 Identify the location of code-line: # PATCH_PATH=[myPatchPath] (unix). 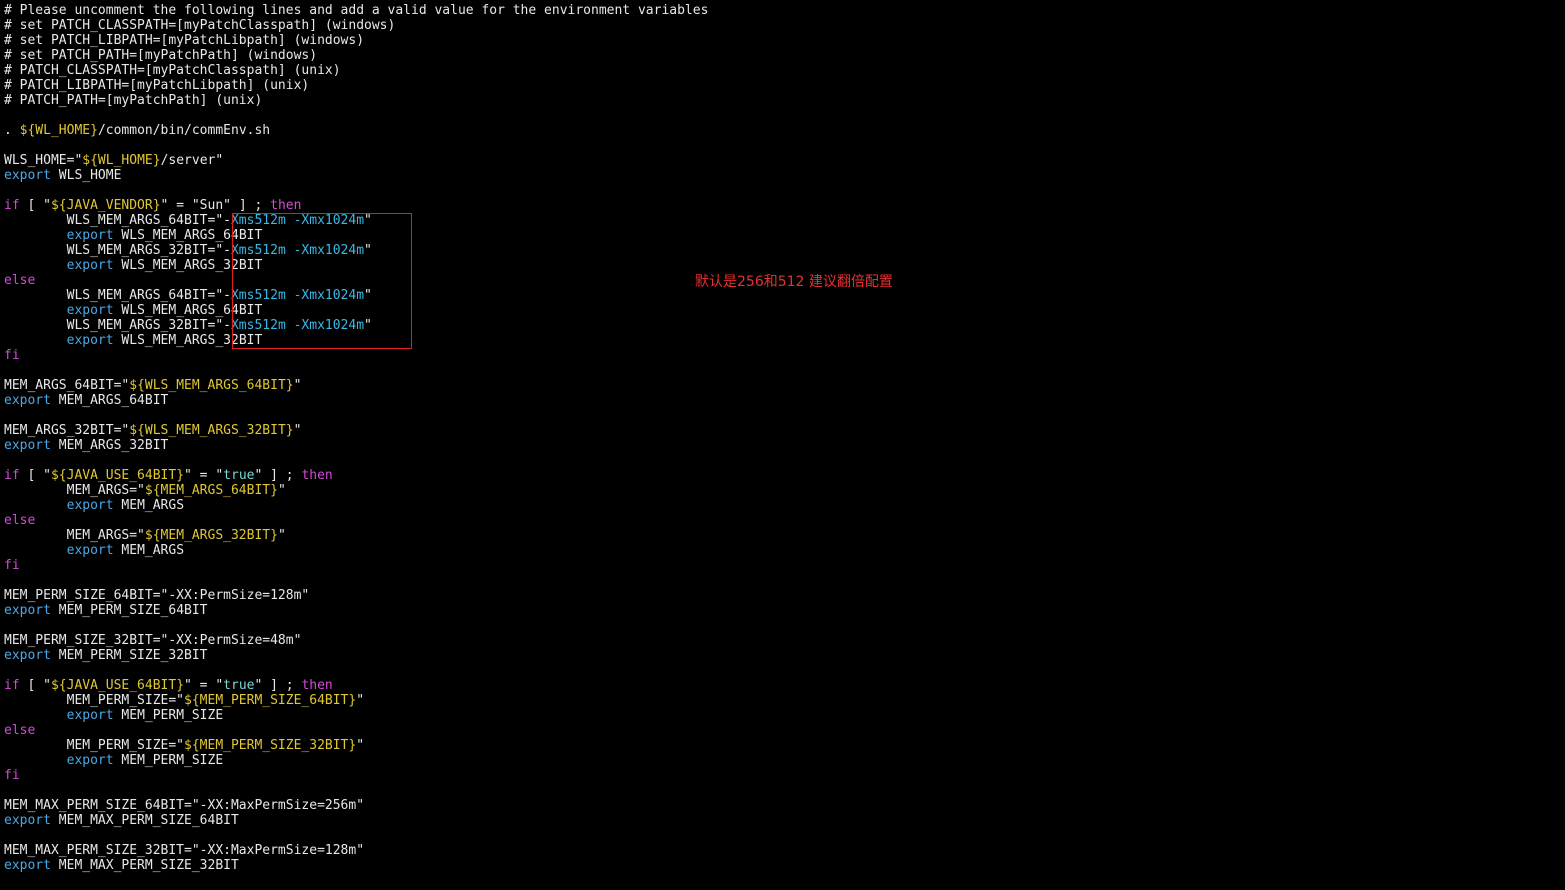
(356, 100).